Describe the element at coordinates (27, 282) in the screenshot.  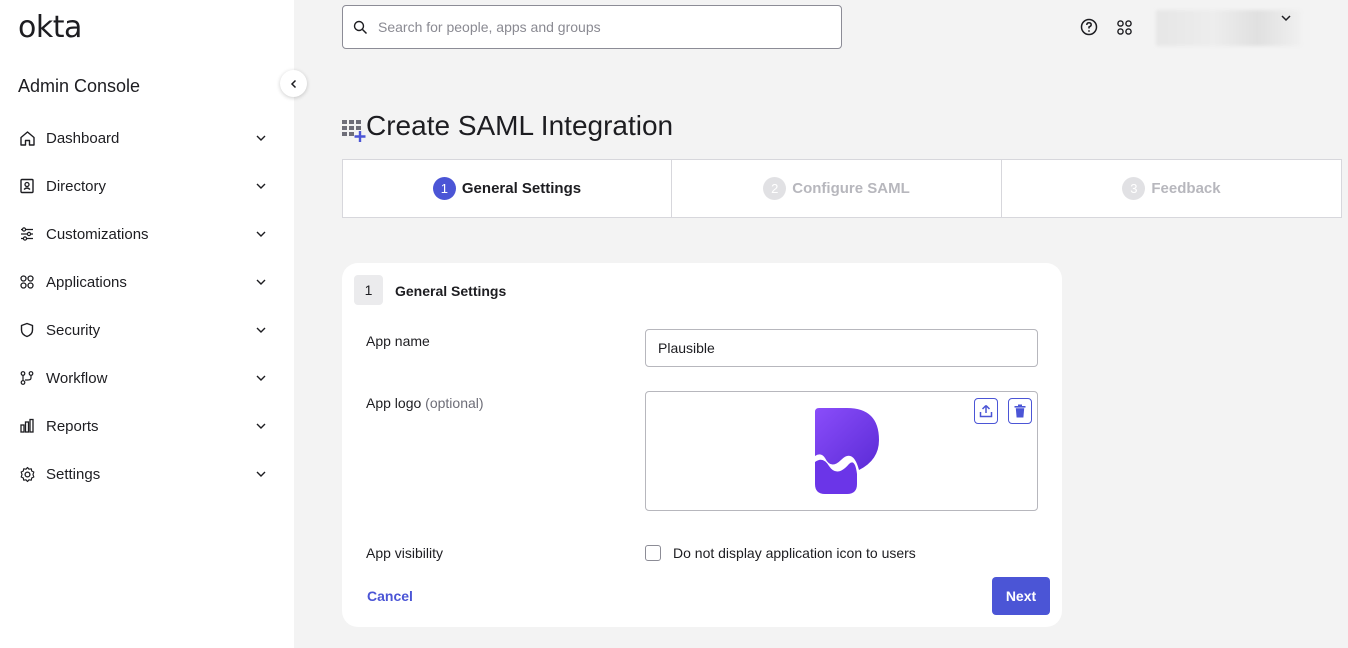
I see `apps-grid-icon` at that location.